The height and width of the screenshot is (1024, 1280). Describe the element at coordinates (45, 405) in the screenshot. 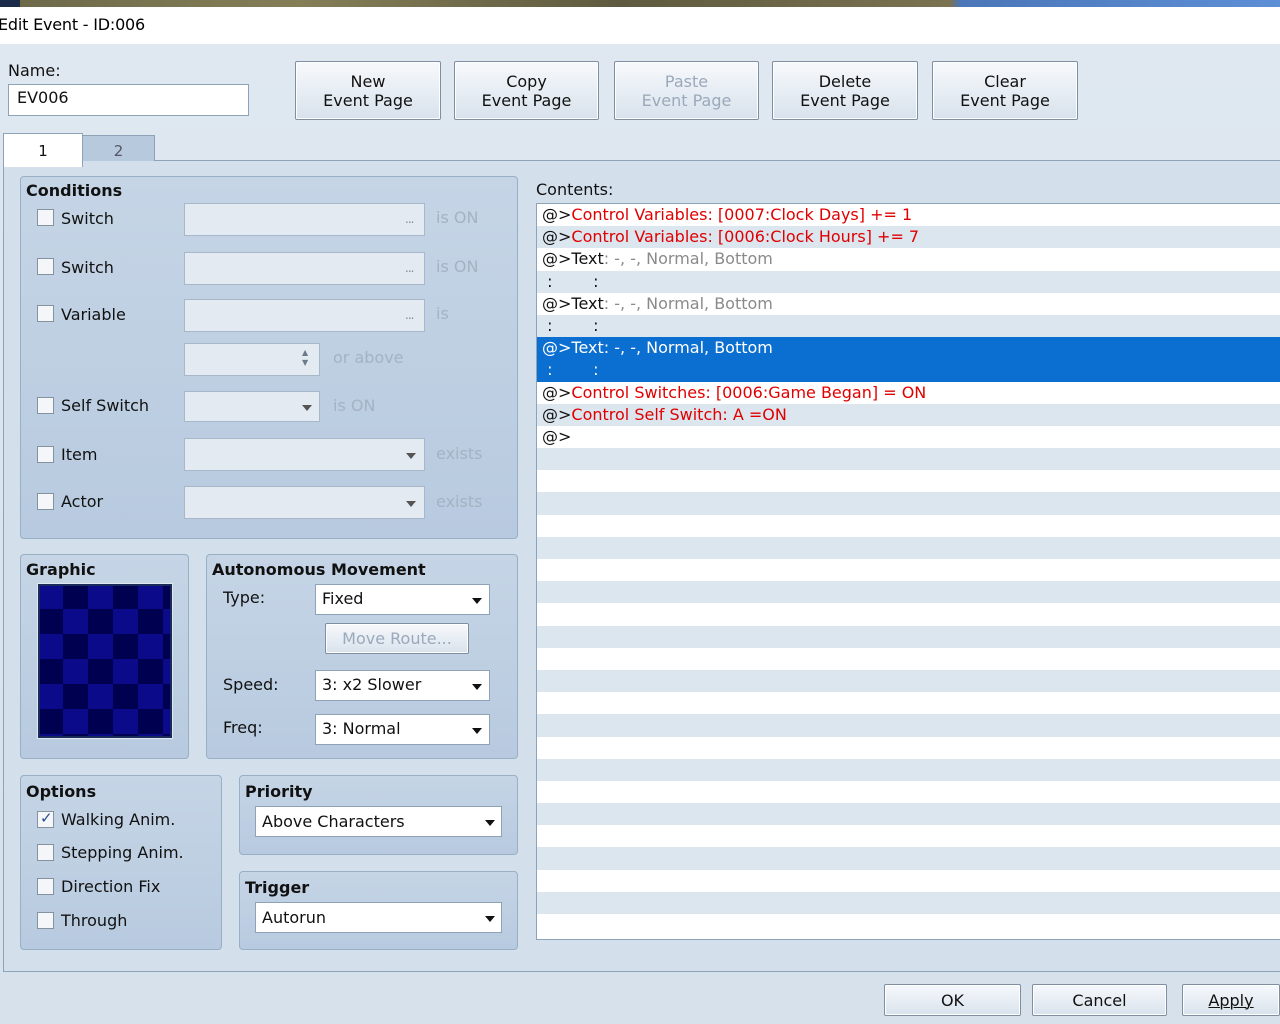

I see `self-switch-checkbox` at that location.